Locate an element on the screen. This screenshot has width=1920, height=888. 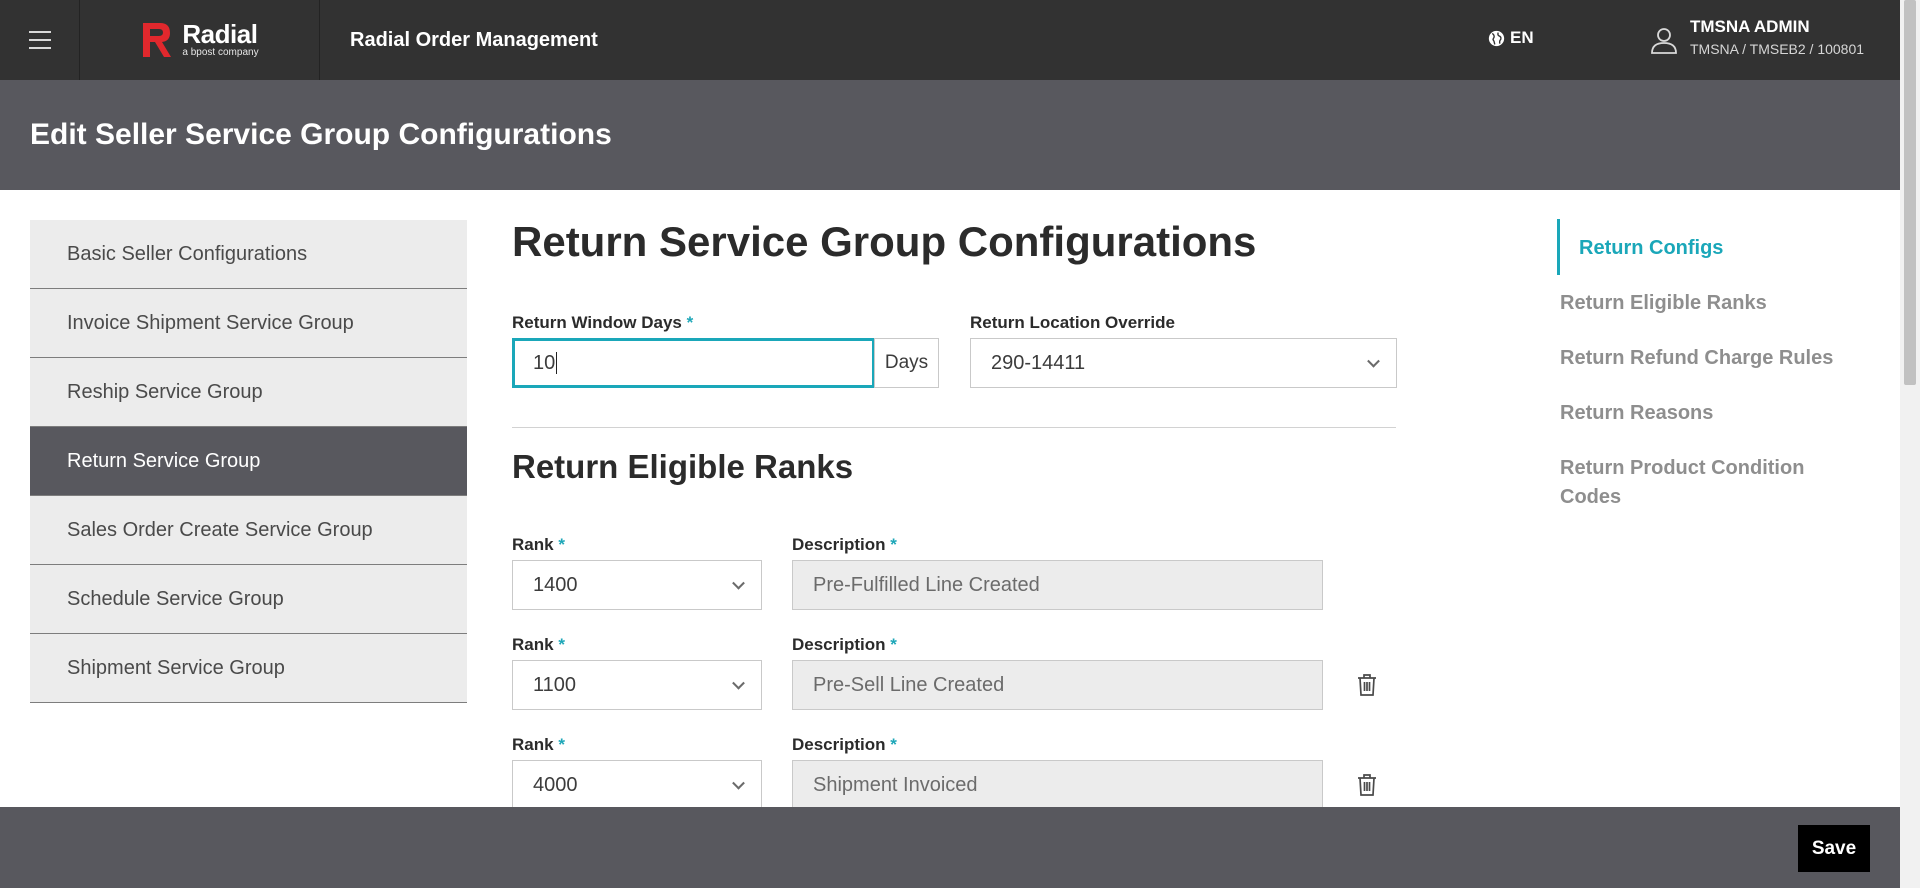
scrollbar-thumb is located at coordinates (1910, 192).